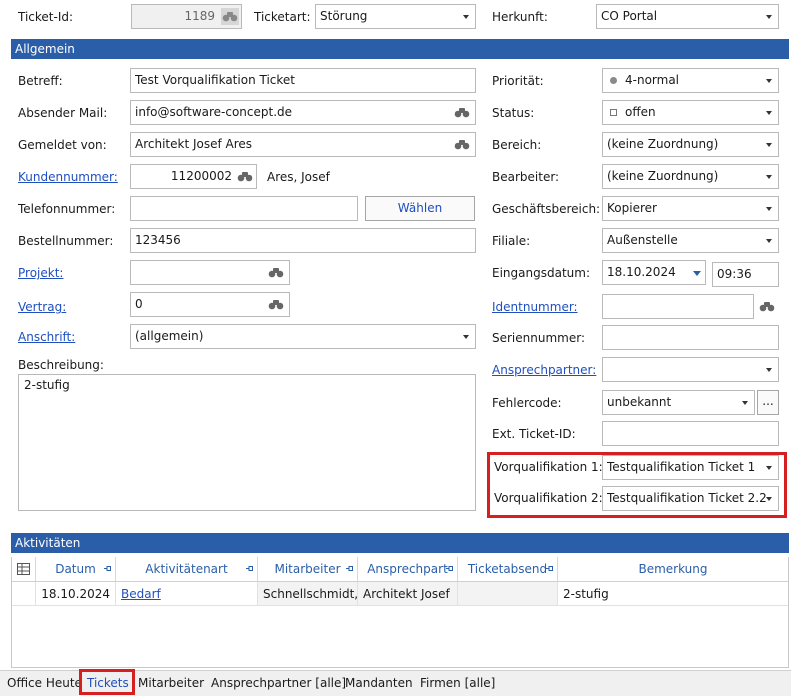  What do you see at coordinates (408, 594) in the screenshot?
I see `cell-ansprechpartner: Architekt Josef` at bounding box center [408, 594].